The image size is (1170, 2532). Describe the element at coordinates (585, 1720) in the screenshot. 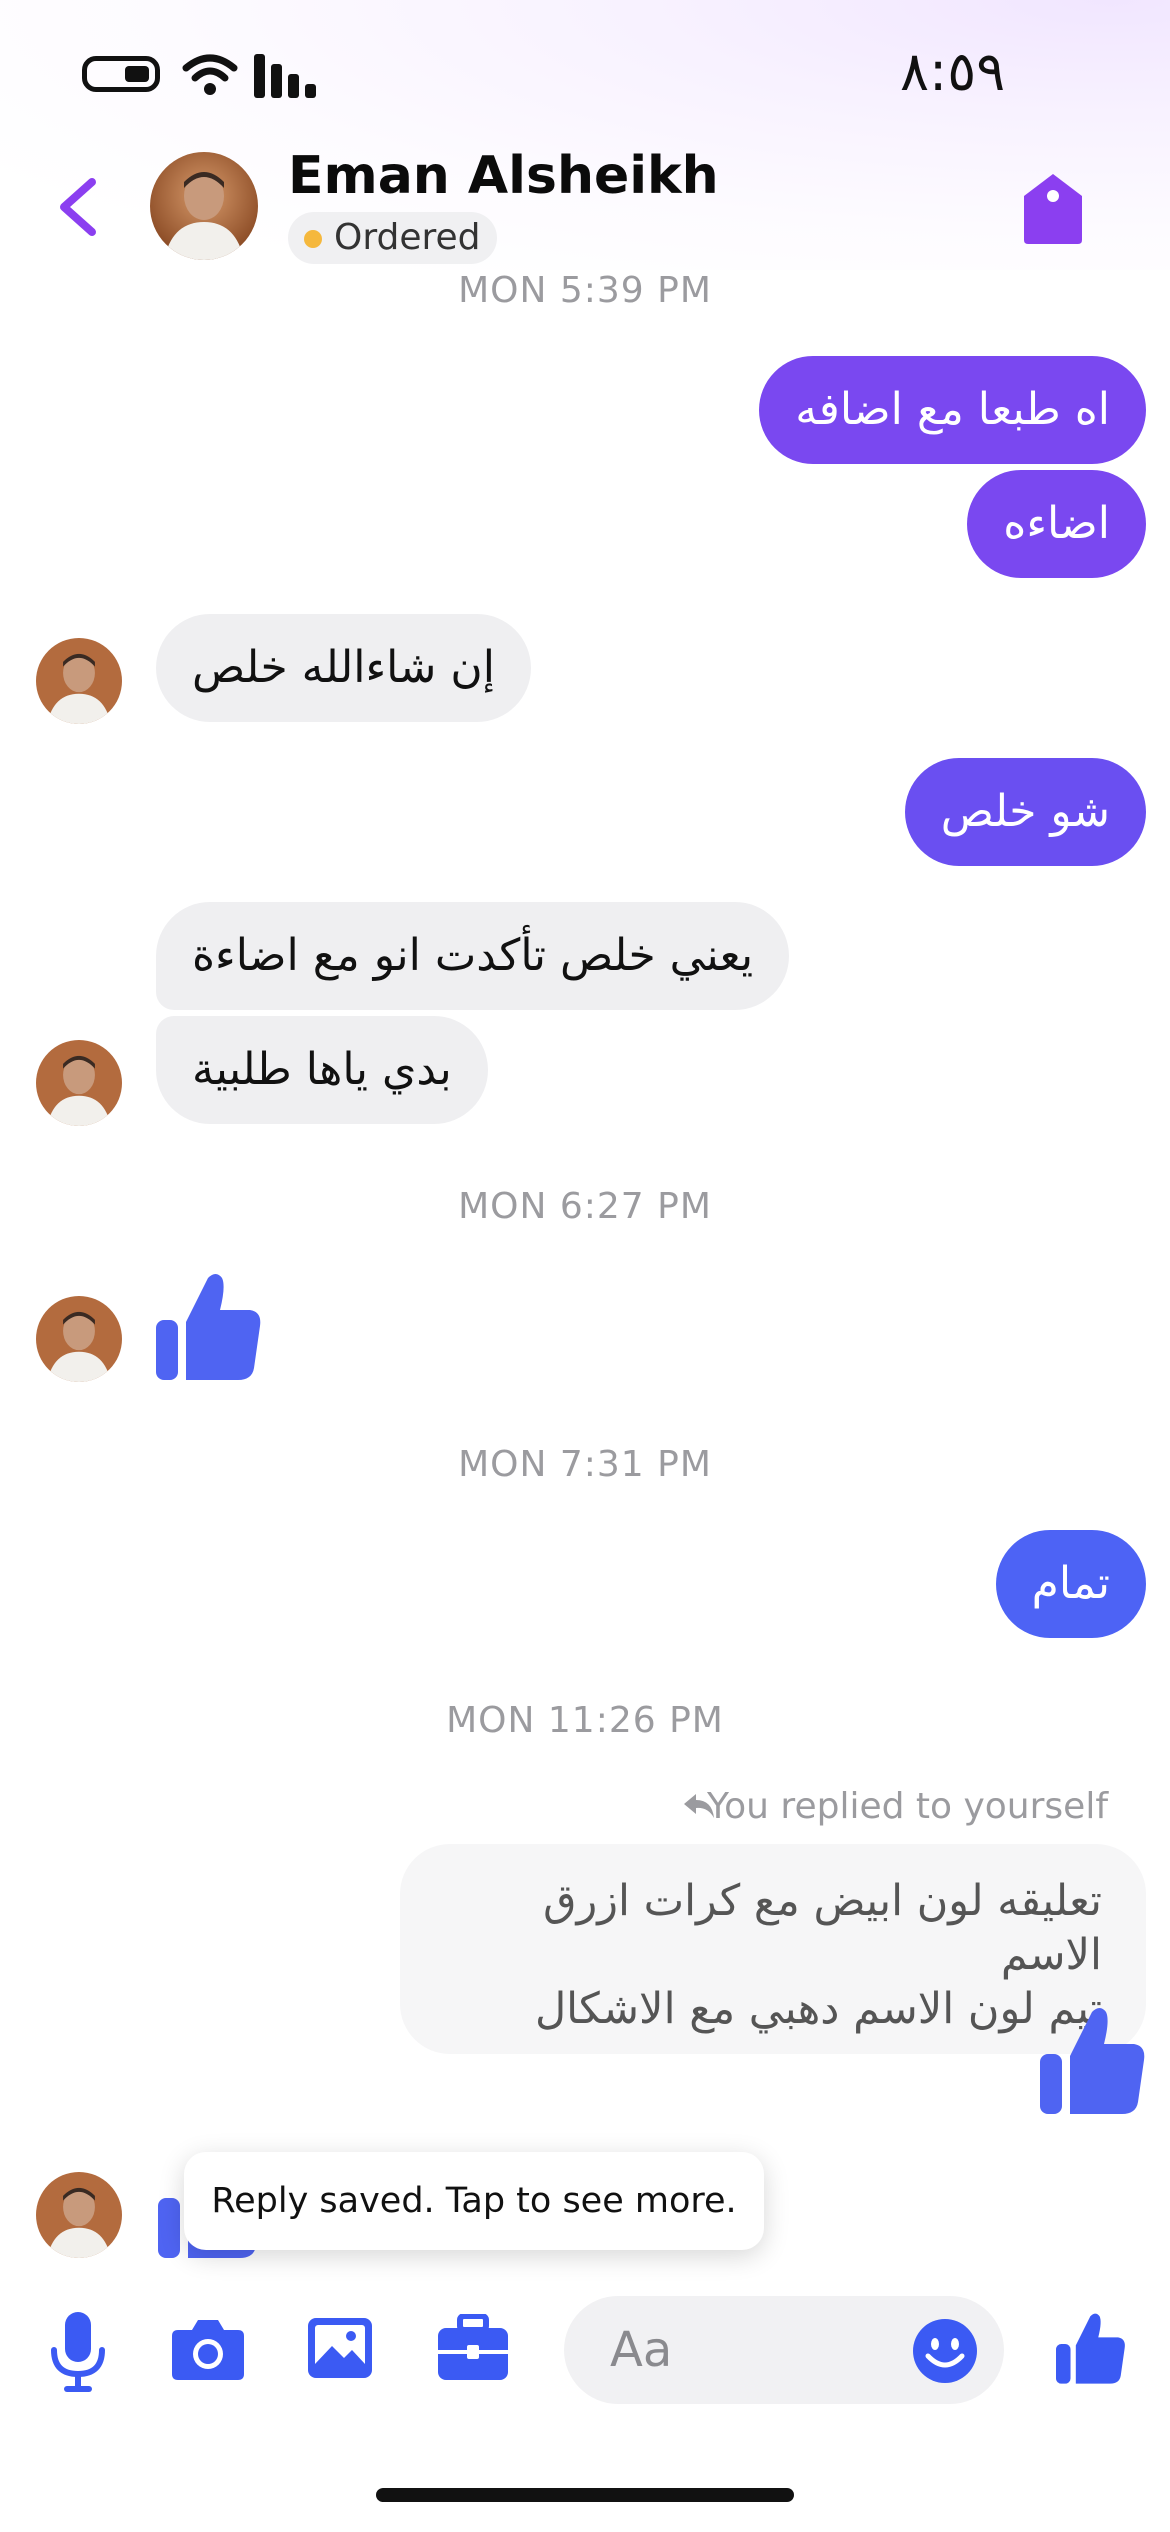

I see `timestamp: MON 11:26 PM` at that location.